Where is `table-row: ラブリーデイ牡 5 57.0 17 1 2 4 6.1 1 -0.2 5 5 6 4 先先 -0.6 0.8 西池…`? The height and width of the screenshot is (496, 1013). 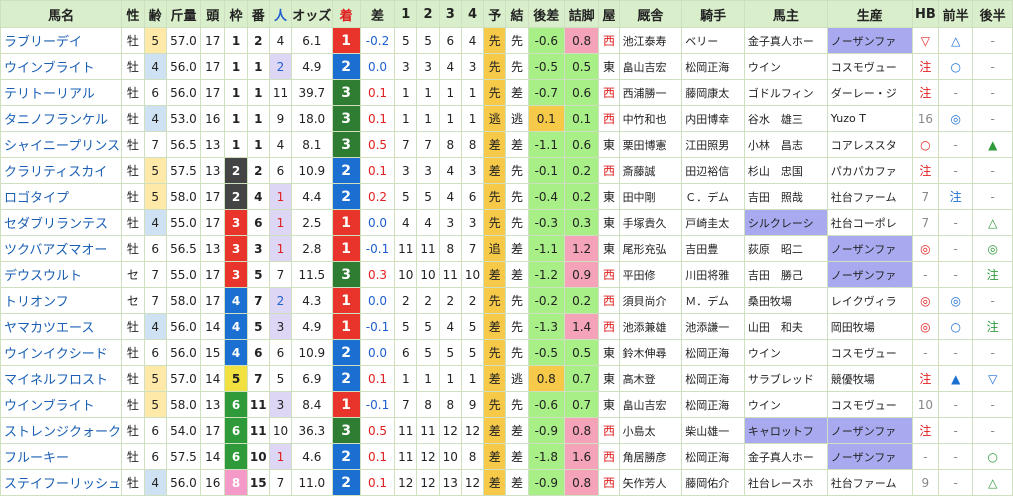
table-row: ラブリーデイ牡 5 57.0 17 1 2 4 6.1 1 -0.2 5 5 6 4 先先 -0.6 0.8 西池… is located at coordinates (506, 40).